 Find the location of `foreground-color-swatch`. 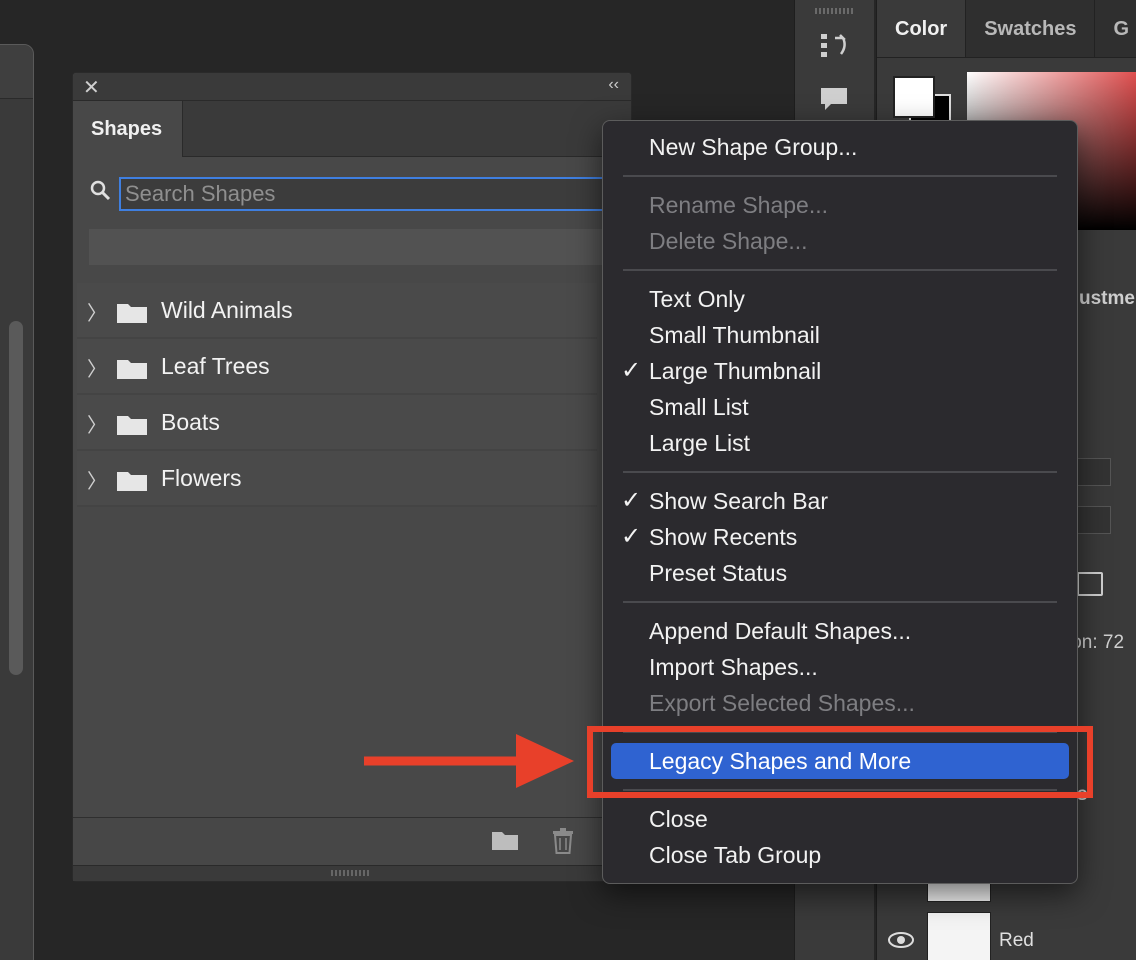

foreground-color-swatch is located at coordinates (914, 97).